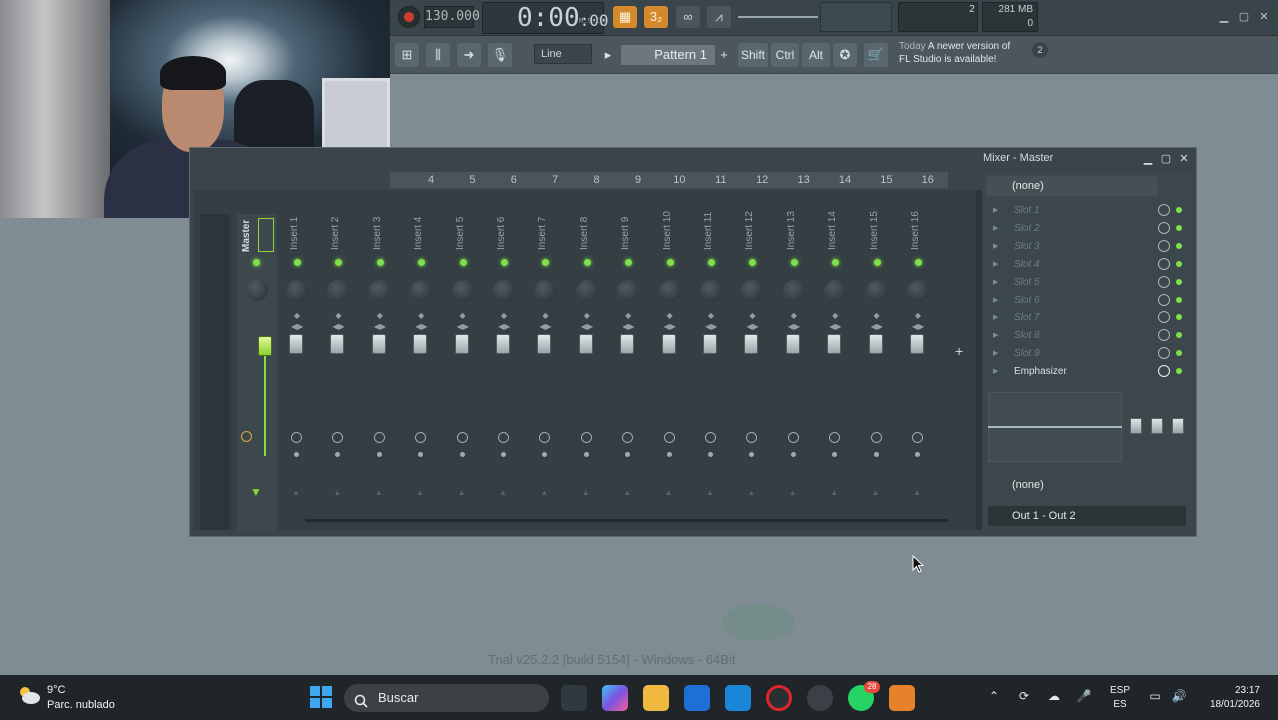  What do you see at coordinates (845, 55) in the screenshot?
I see `plugin-picker-icon: ✪` at bounding box center [845, 55].